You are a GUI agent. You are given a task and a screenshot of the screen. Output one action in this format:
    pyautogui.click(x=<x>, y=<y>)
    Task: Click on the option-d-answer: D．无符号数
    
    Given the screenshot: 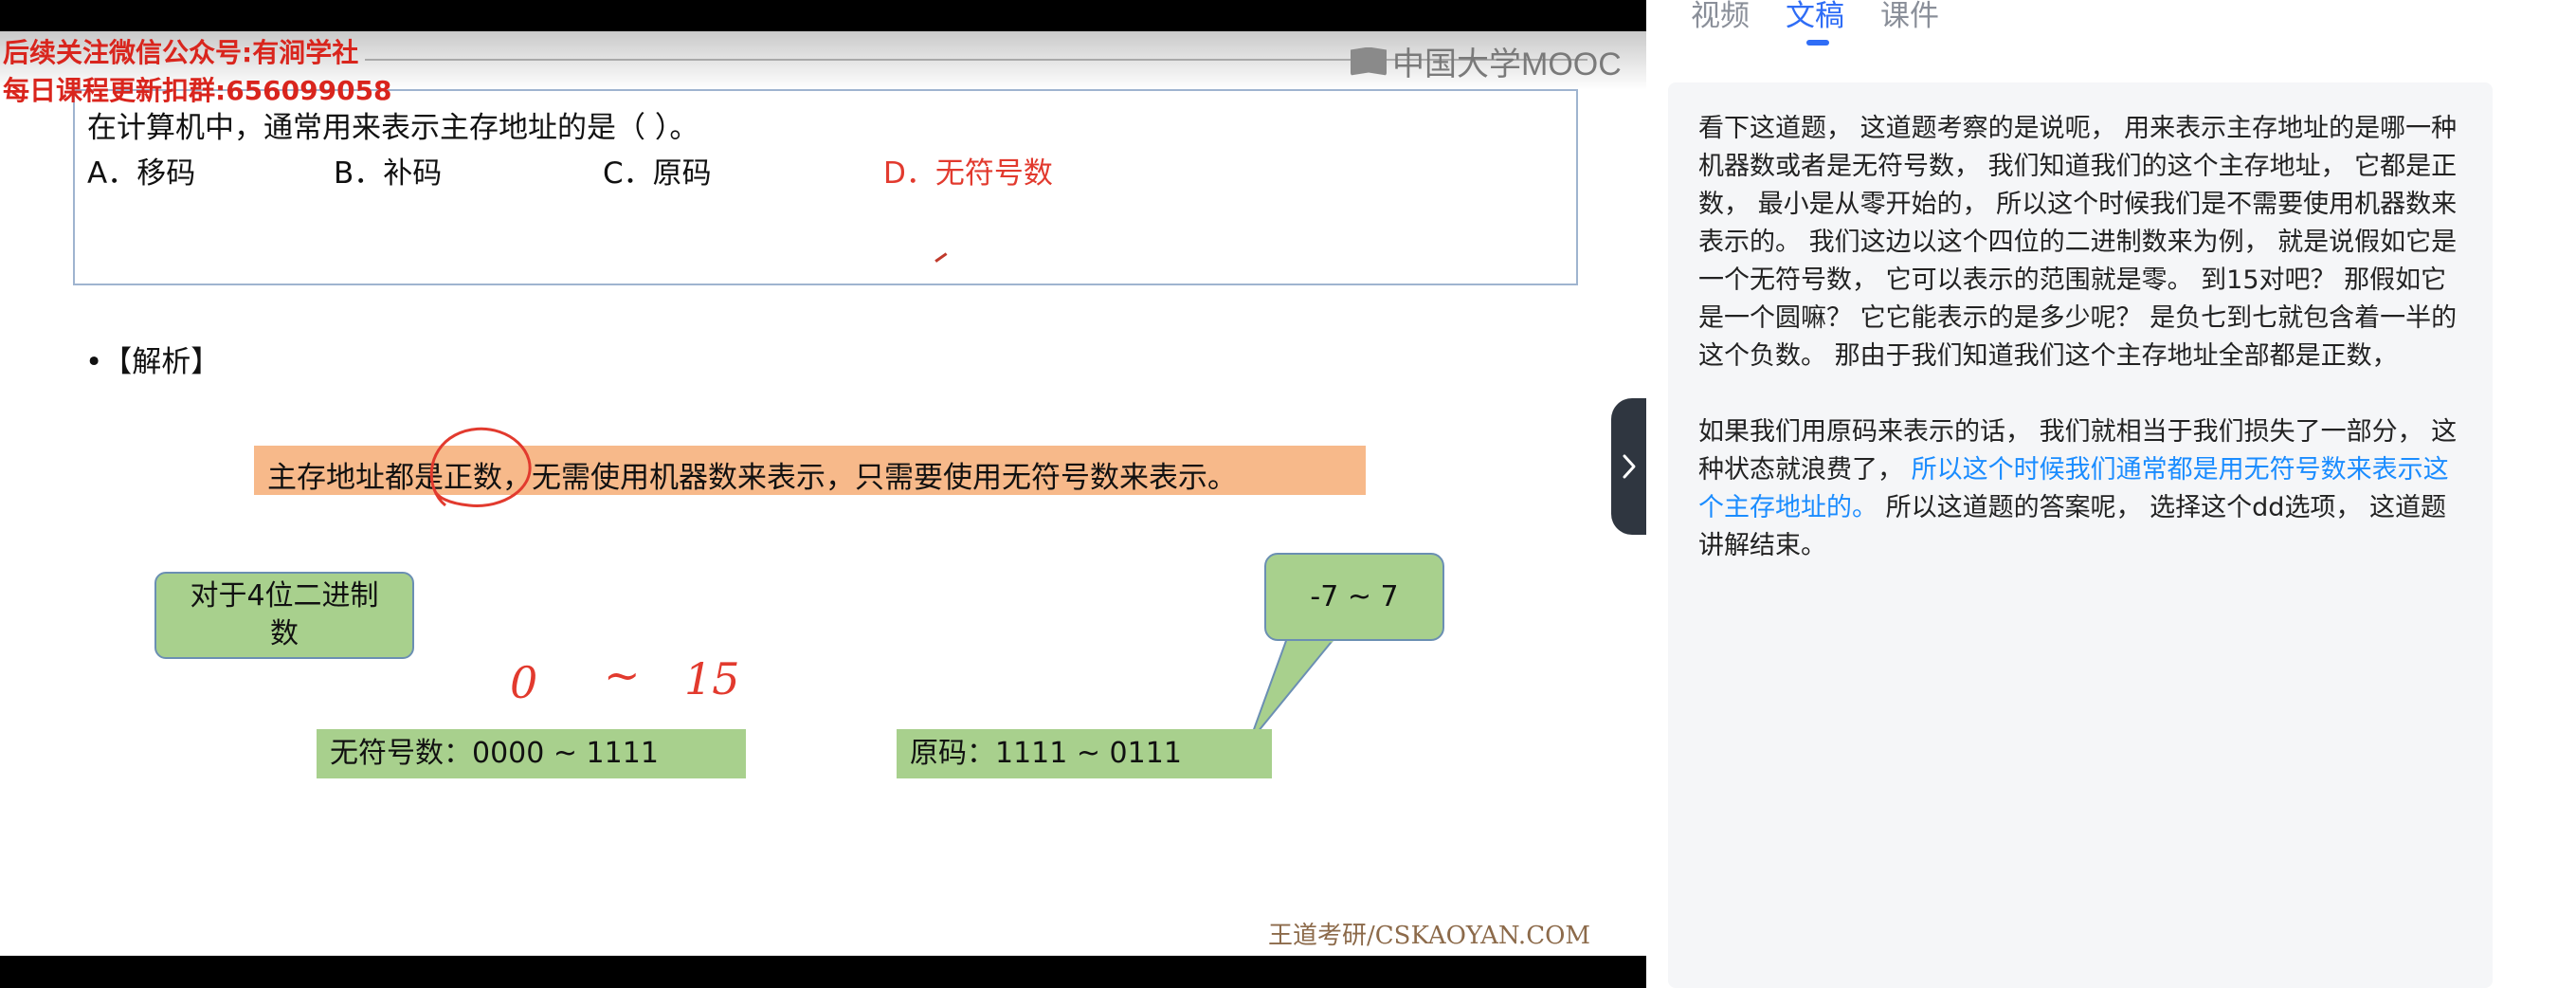 What is the action you would take?
    pyautogui.click(x=968, y=173)
    